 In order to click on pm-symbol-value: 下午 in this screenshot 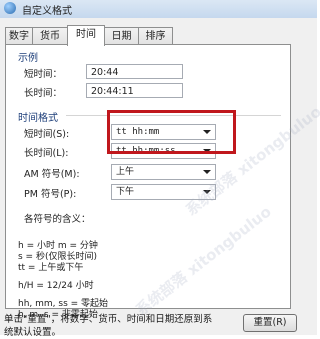, I will do `click(125, 192)`.